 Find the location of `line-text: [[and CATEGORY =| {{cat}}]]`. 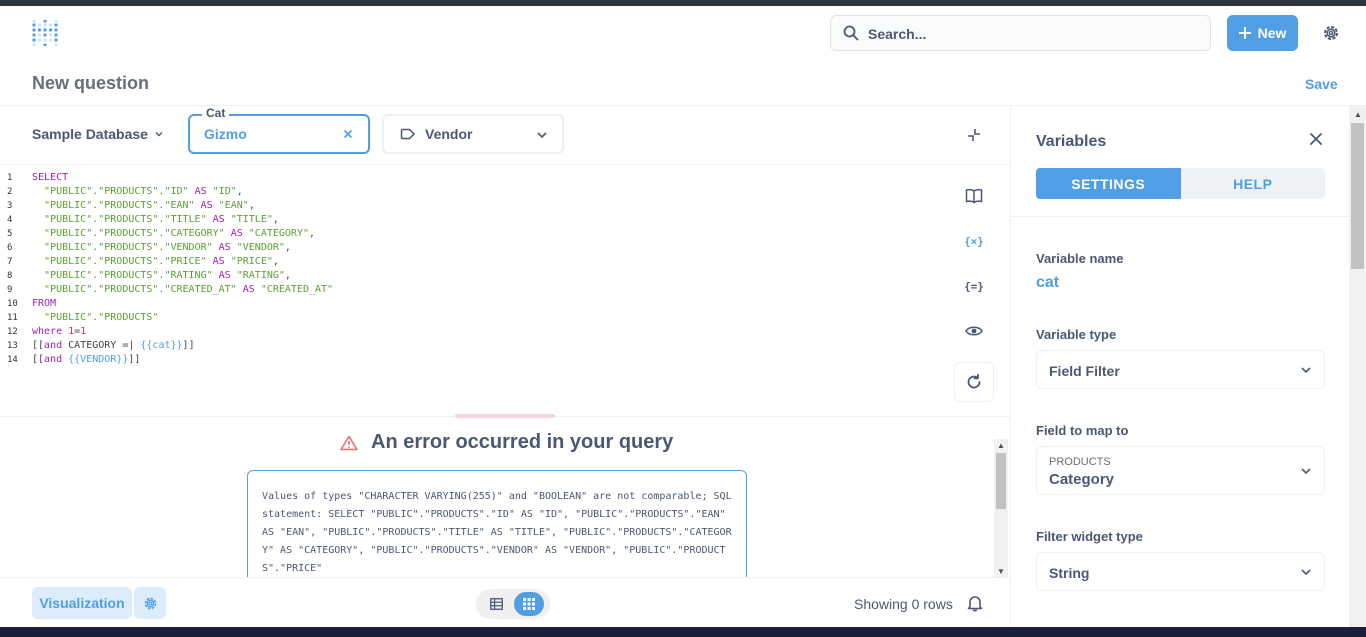

line-text: [[and CATEGORY =| {{cat}}]] is located at coordinates (108, 346).